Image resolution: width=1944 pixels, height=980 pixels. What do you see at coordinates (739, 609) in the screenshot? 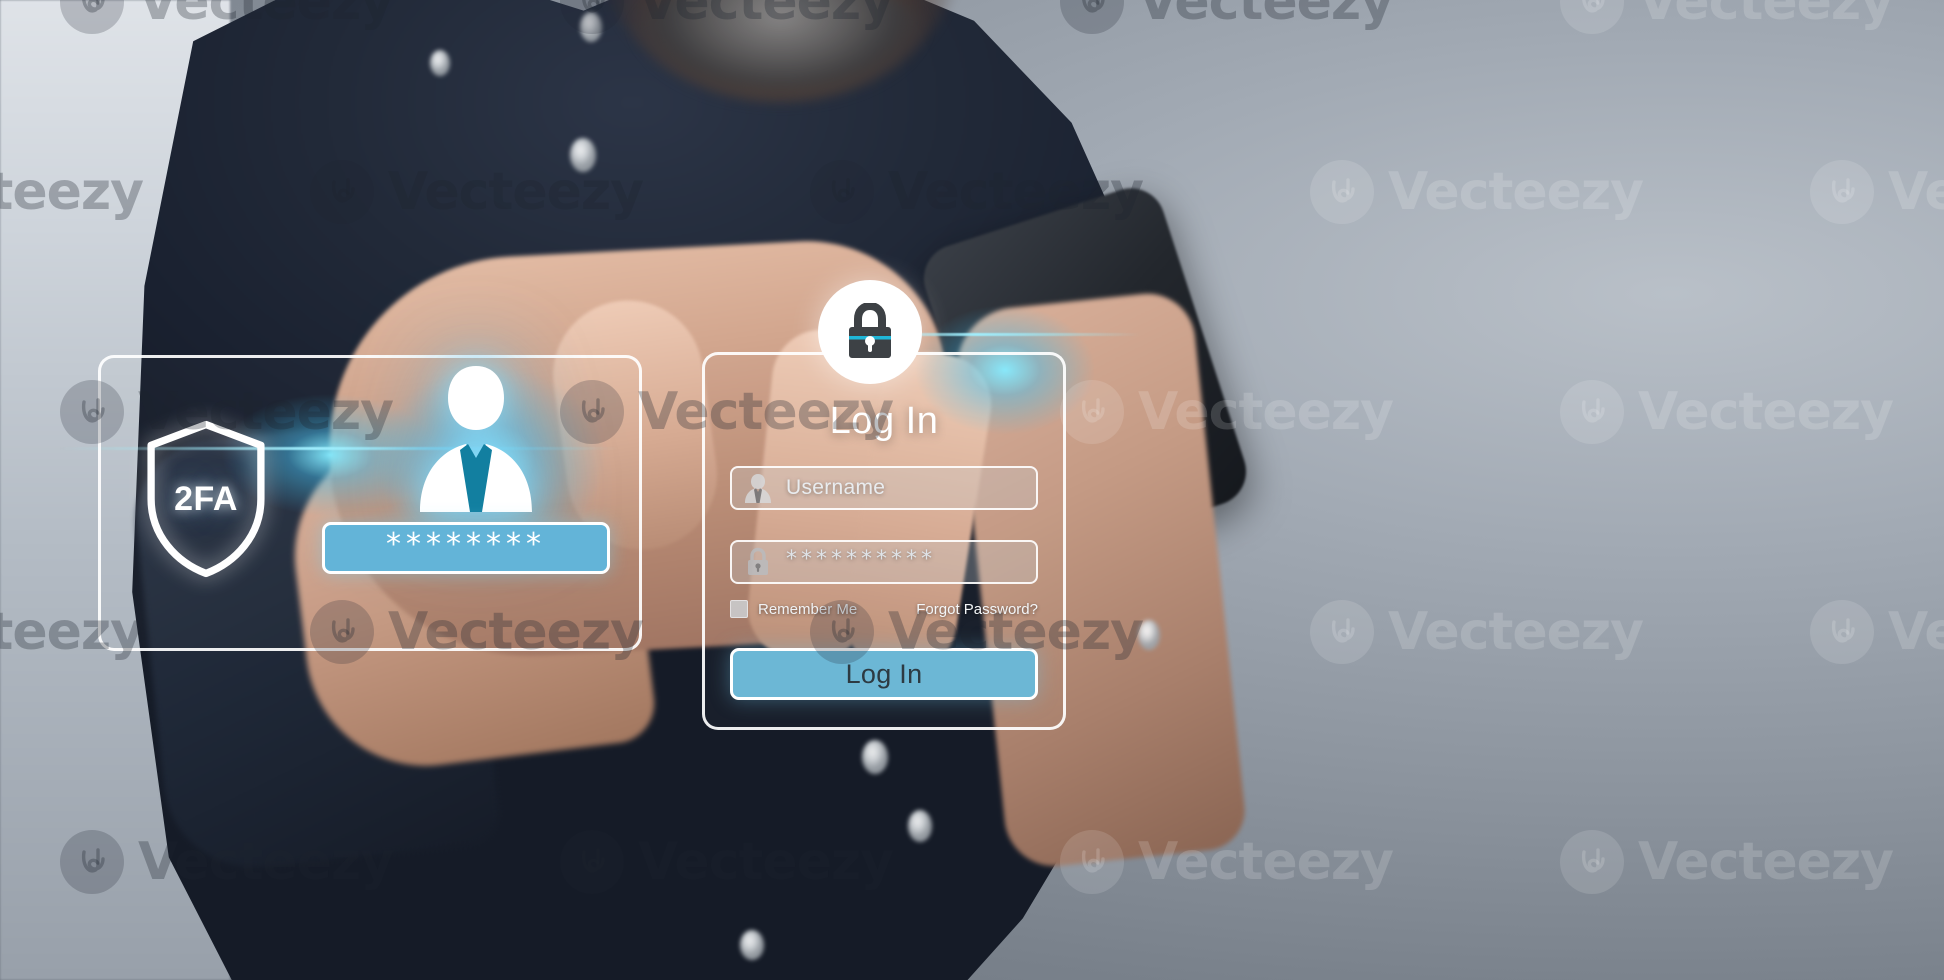
I see `remember-me-checkbox` at bounding box center [739, 609].